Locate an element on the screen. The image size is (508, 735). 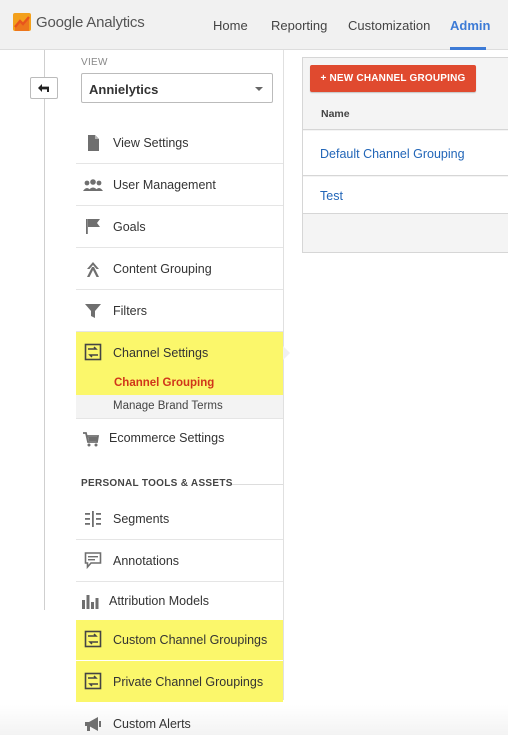
nav-customization: Customization is located at coordinates (389, 25).